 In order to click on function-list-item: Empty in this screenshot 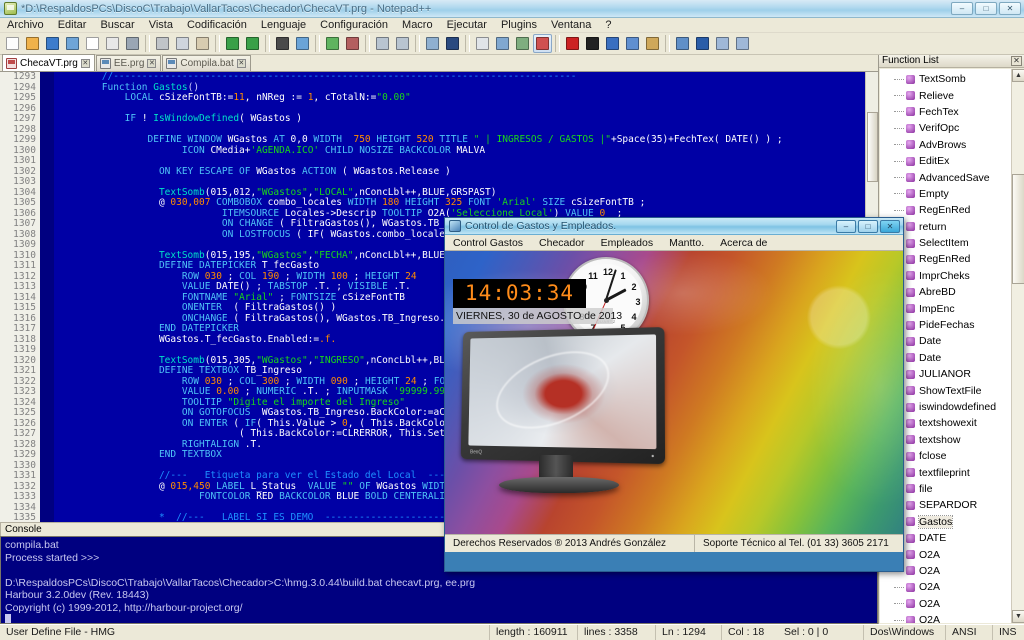, I will do `click(945, 194)`.